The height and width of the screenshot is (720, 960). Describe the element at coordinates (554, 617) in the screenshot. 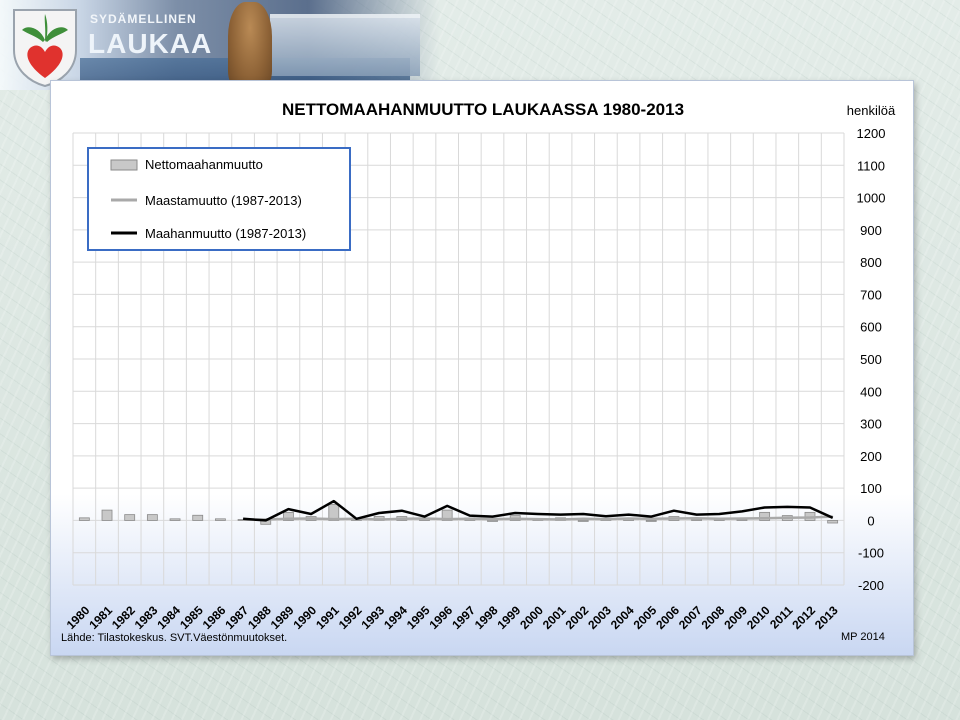

I see `x-tick-label: 2001` at that location.